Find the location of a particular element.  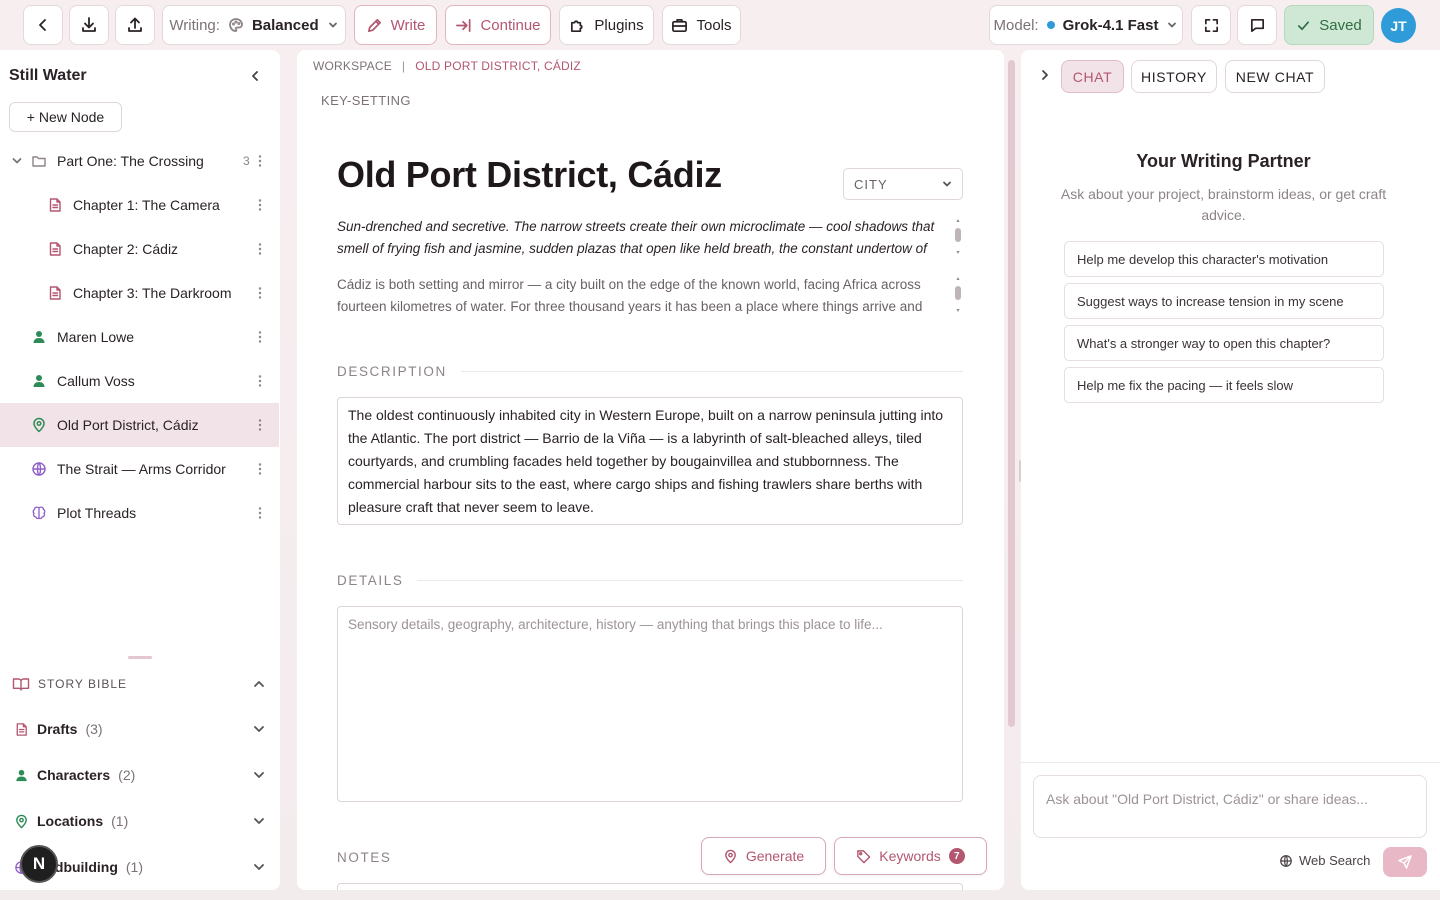

tab-new-chat: NEW CHAT is located at coordinates (1275, 76).